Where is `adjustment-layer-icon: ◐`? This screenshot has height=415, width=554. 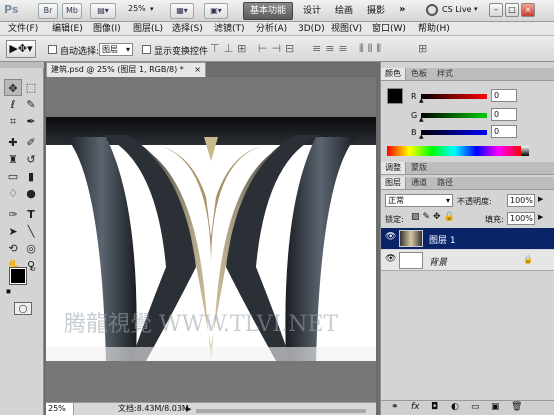 adjustment-layer-icon: ◐ is located at coordinates (455, 407).